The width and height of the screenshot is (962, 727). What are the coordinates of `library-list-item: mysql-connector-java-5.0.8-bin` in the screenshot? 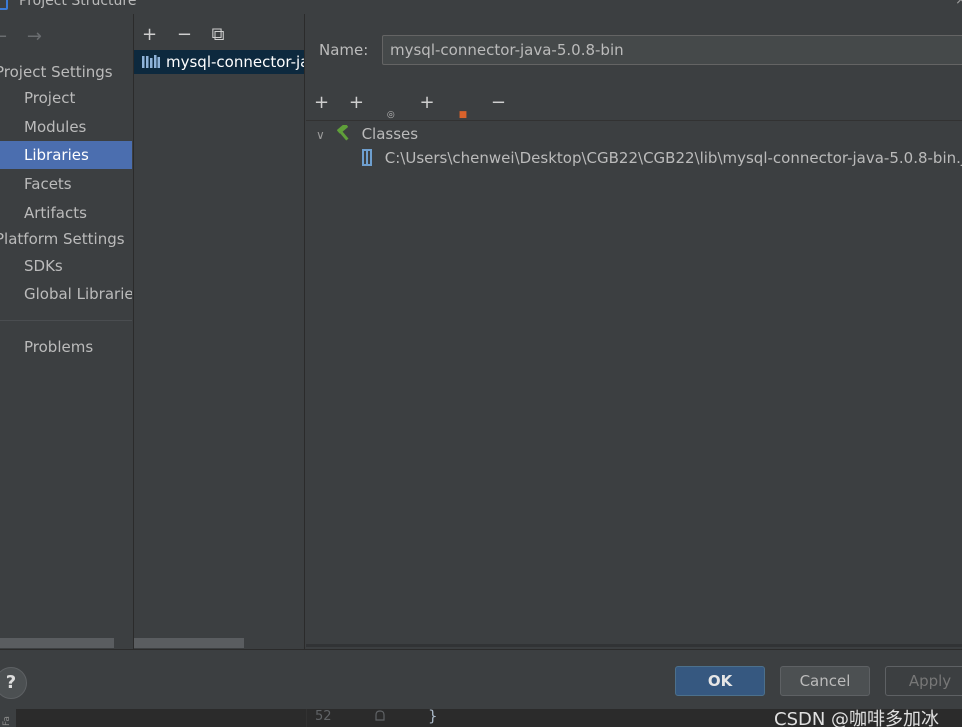 It's located at (219, 62).